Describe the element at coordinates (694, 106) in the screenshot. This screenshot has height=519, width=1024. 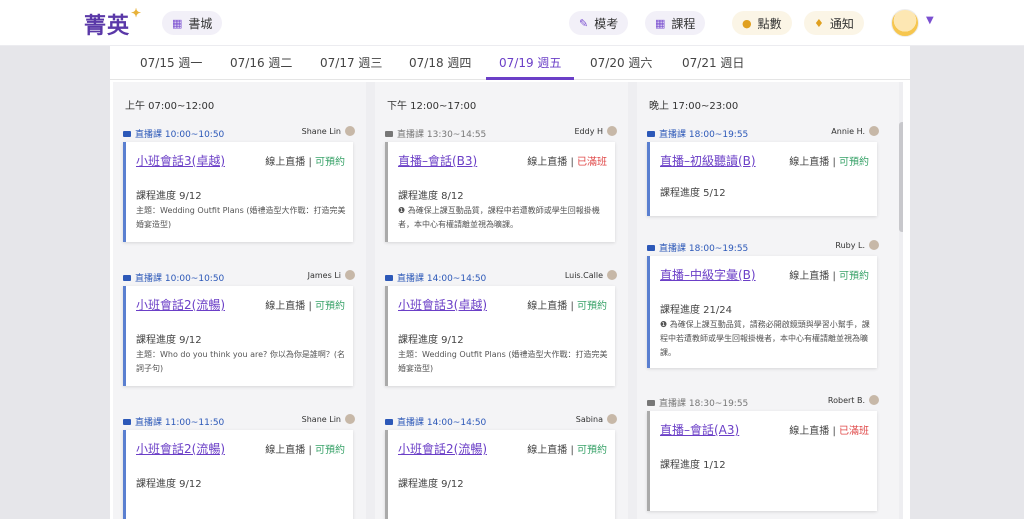
I see `column-title: 晚上 17:00~23:00` at that location.